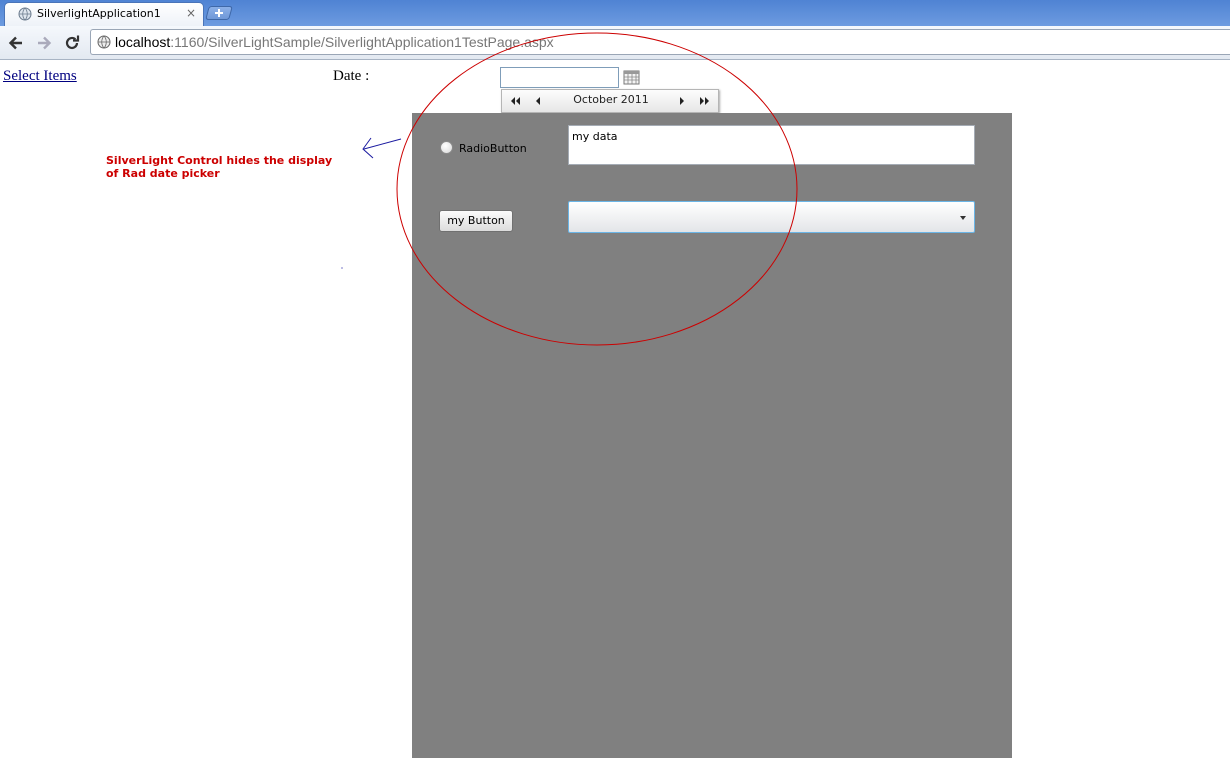 Image resolution: width=1230 pixels, height=758 pixels. I want to click on my-button: my Button, so click(476, 221).